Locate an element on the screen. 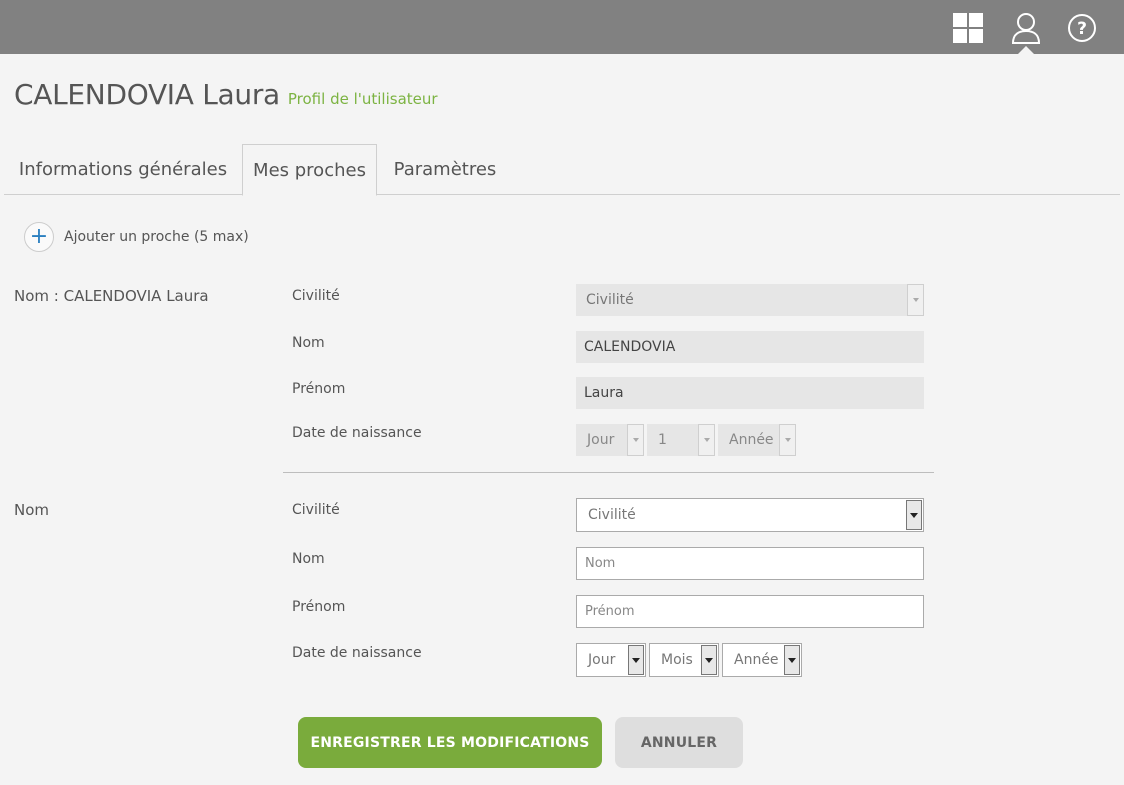  dob-year-value: Année is located at coordinates (756, 660).